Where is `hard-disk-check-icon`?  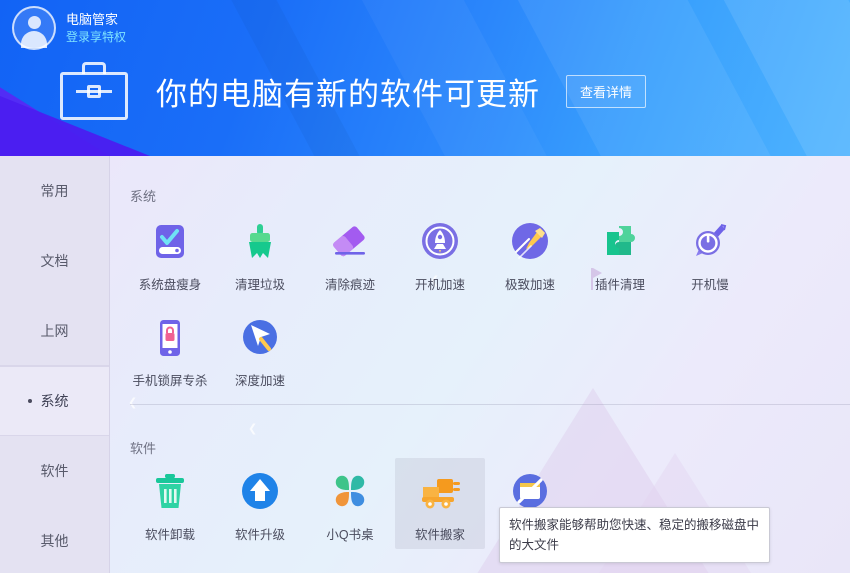
hard-disk-check-icon is located at coordinates (170, 242).